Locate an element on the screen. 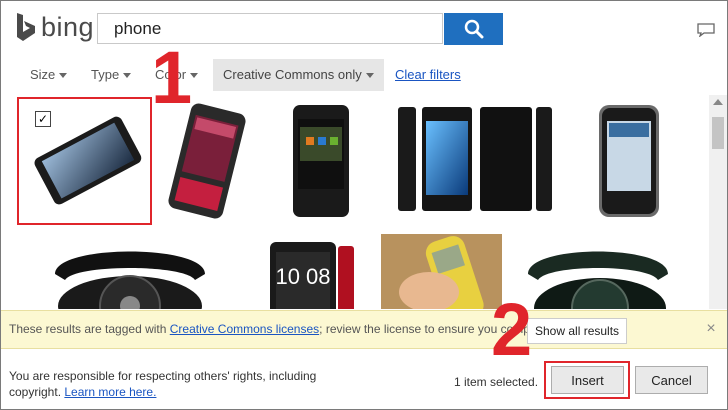  license-text-before: These results are tagged with is located at coordinates (89, 329).